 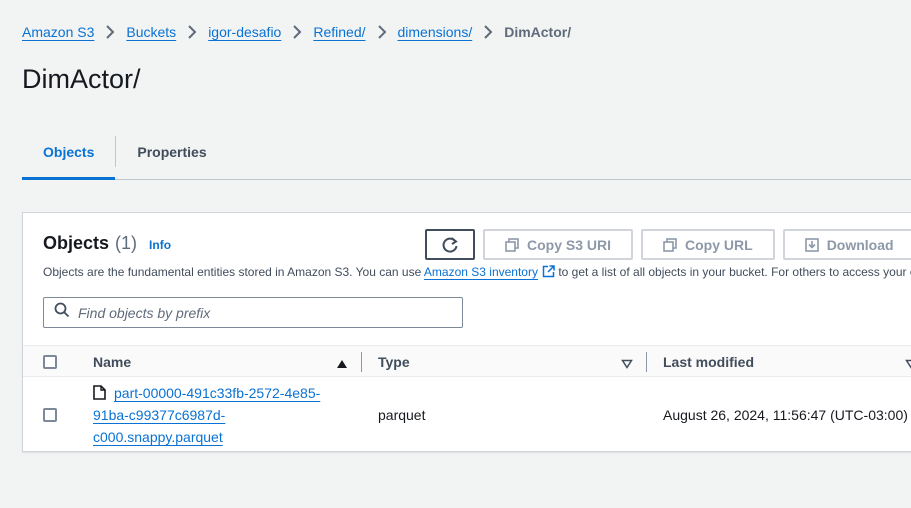 What do you see at coordinates (569, 244) in the screenshot?
I see `copy-s3-uri-label: Copy S3 URI` at bounding box center [569, 244].